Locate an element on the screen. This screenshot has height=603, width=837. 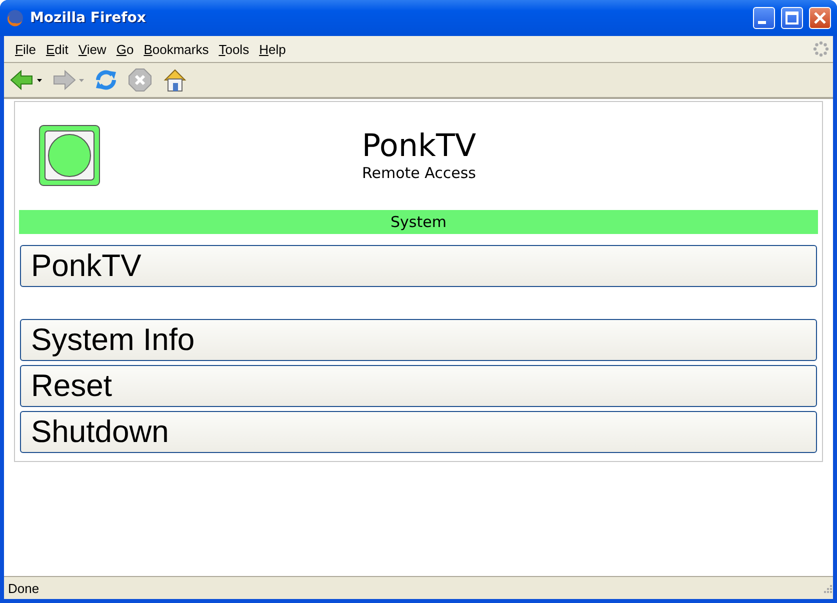
menu-item: File is located at coordinates (25, 49).